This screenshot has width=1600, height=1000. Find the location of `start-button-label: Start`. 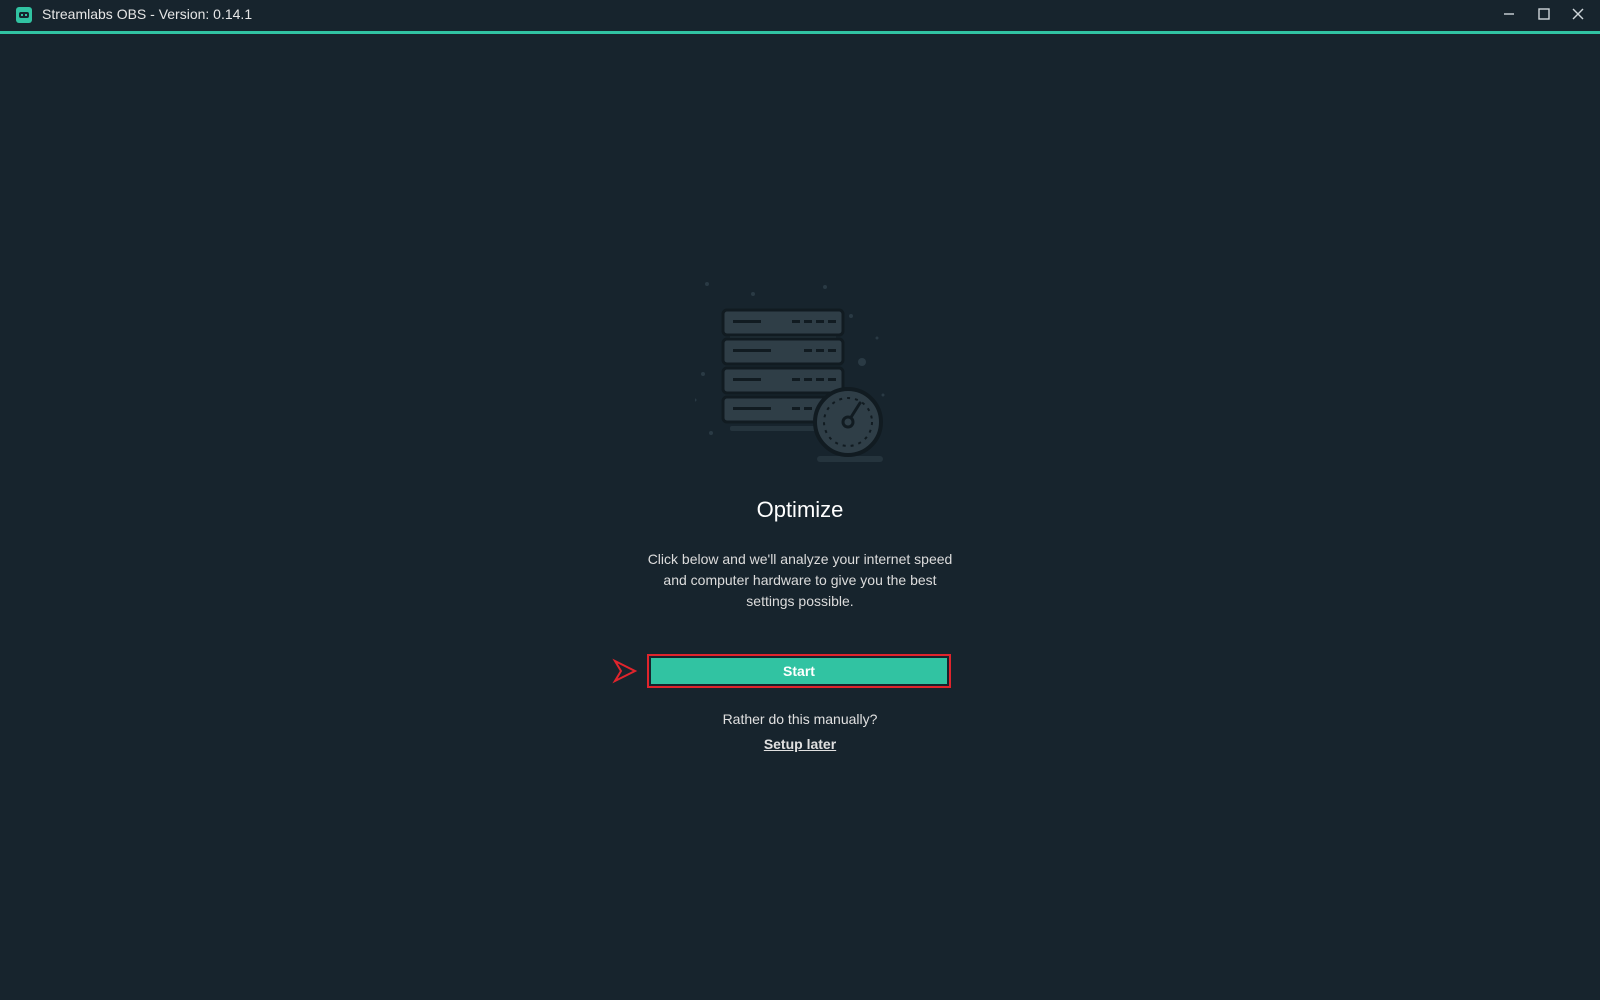

start-button-label: Start is located at coordinates (799, 671).